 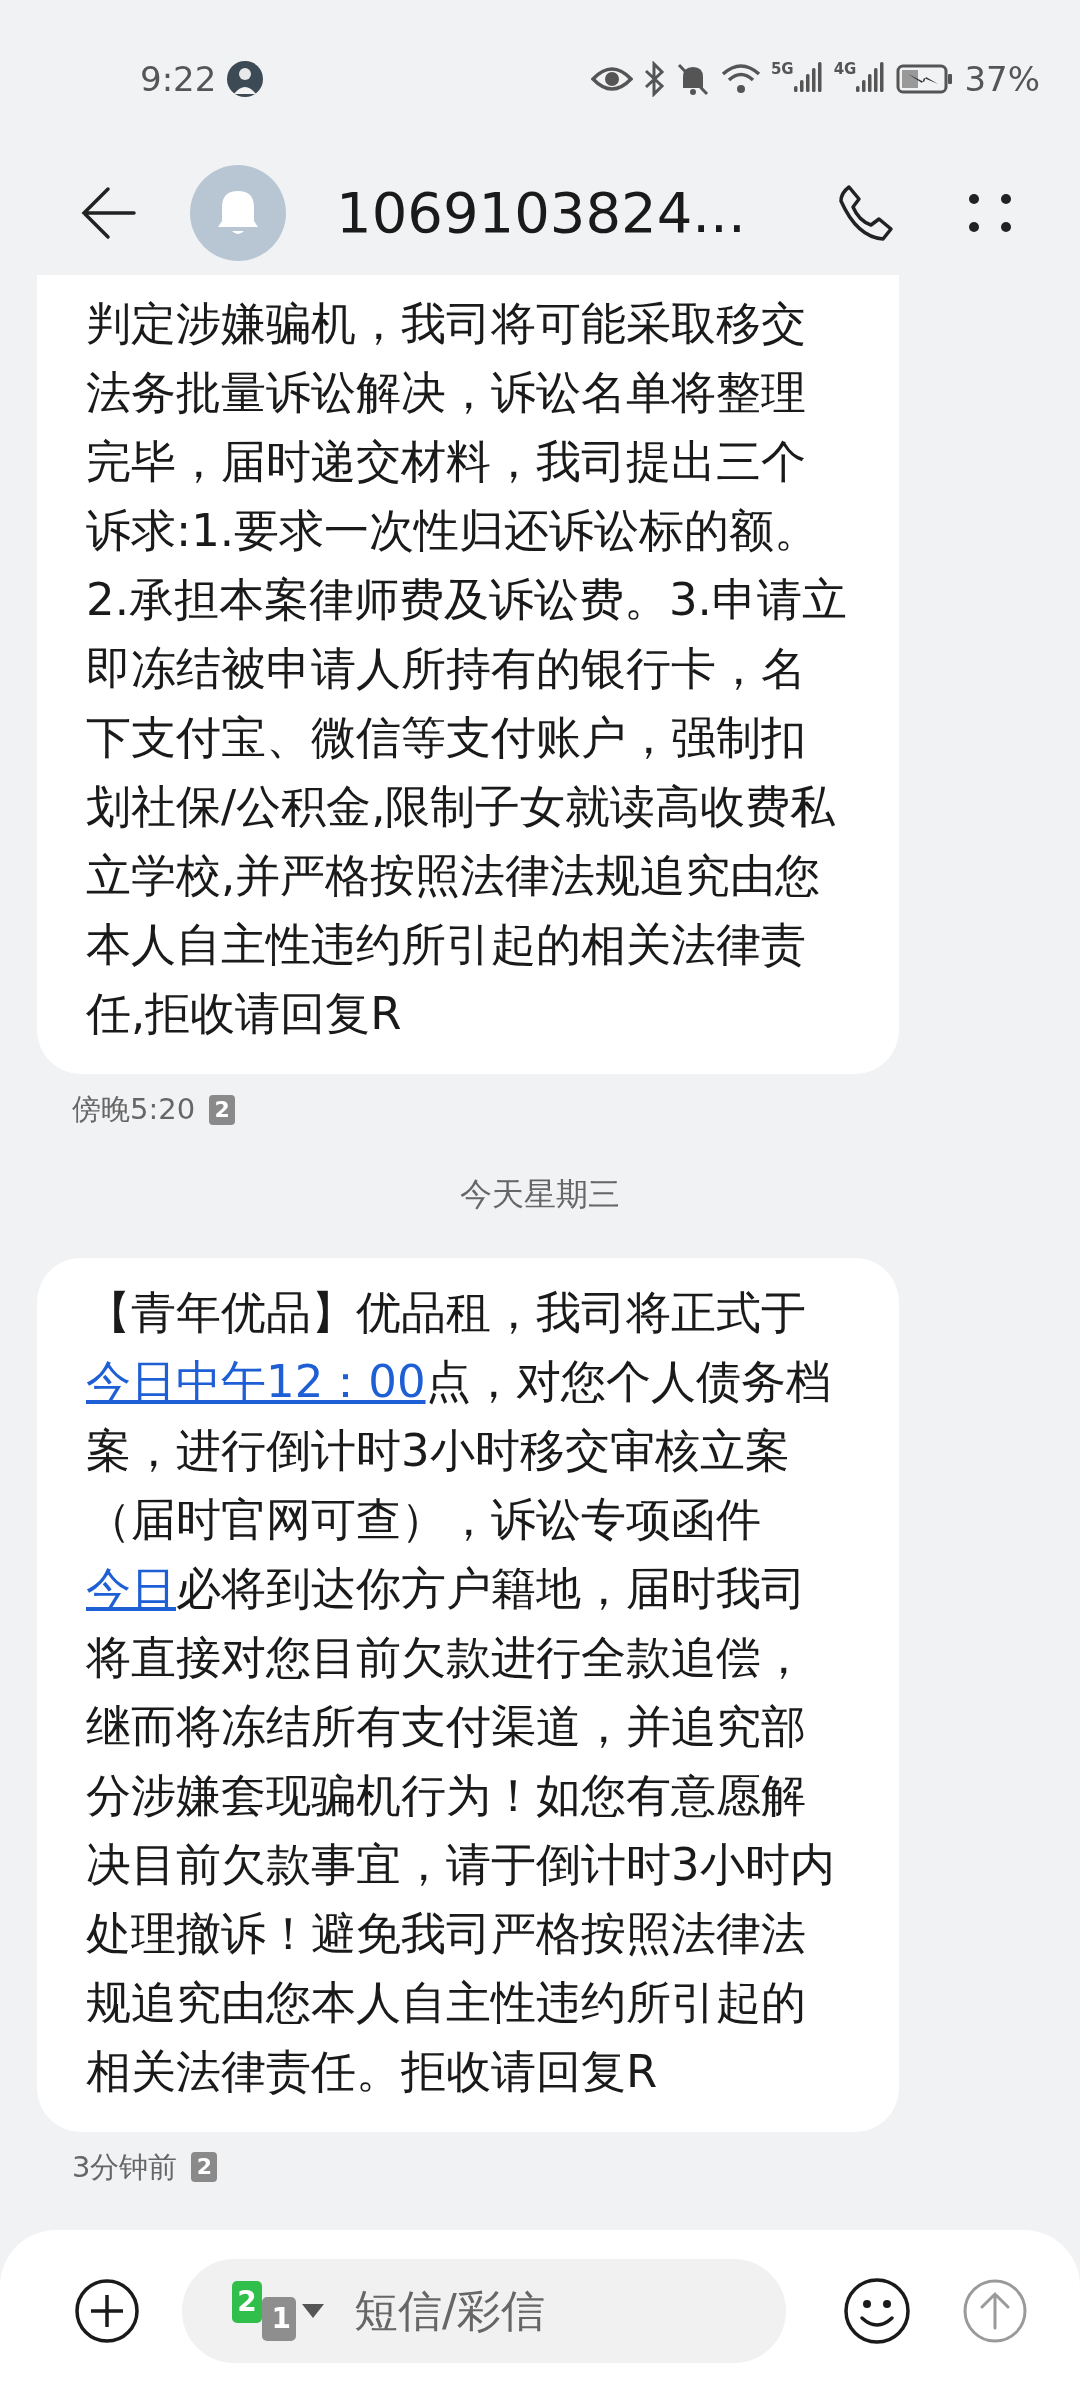 I want to click on add-button, so click(x=107, y=2311).